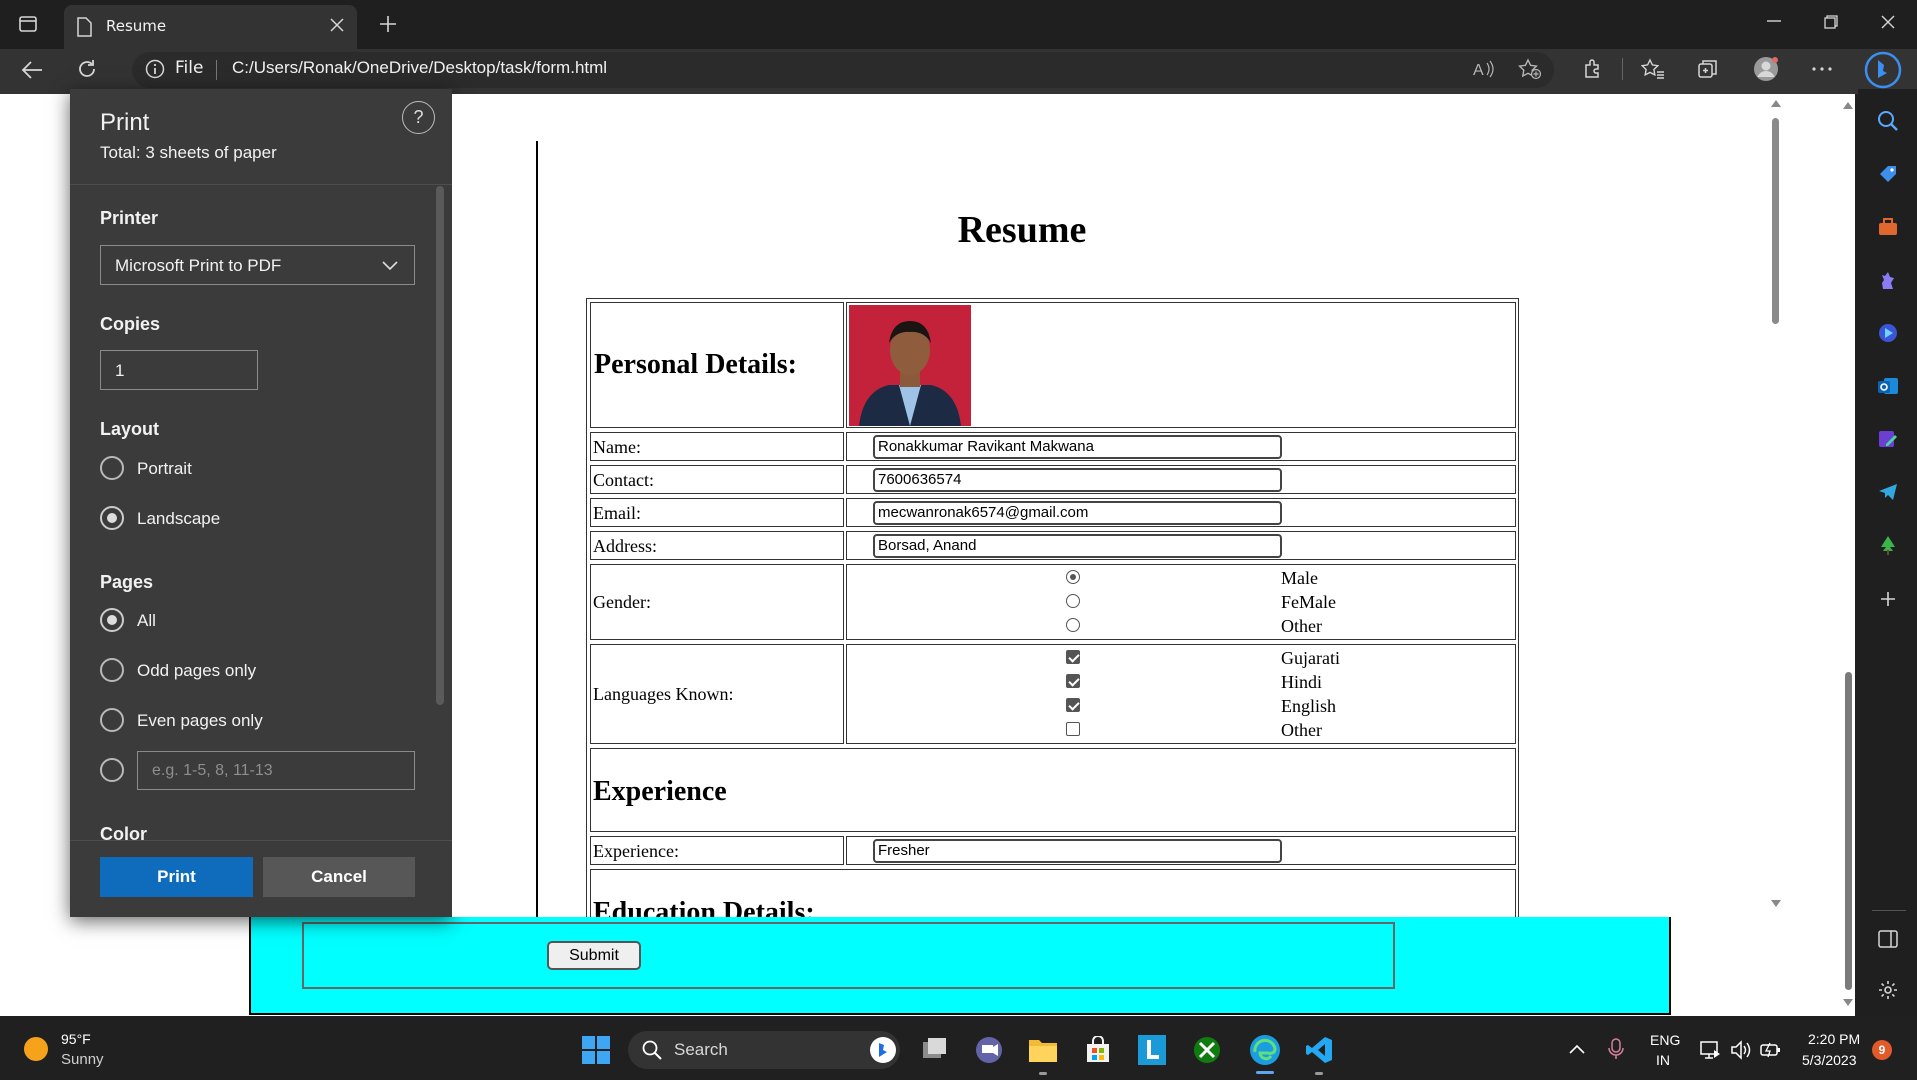 This screenshot has width=1917, height=1080. What do you see at coordinates (1073, 657) in the screenshot?
I see `lang-gujarati-checkbox` at bounding box center [1073, 657].